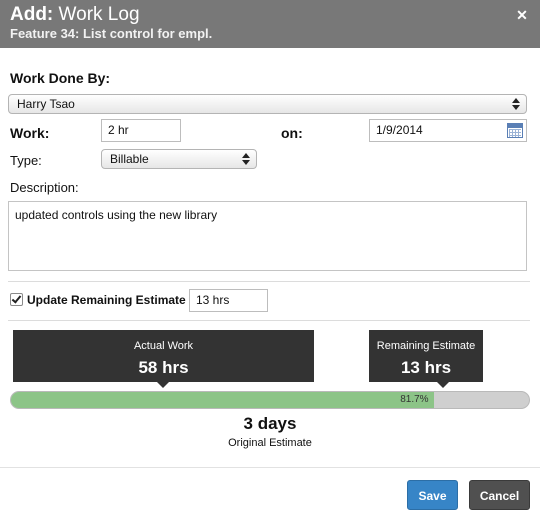 The width and height of the screenshot is (540, 520). Describe the element at coordinates (515, 130) in the screenshot. I see `calendar-icon` at that location.